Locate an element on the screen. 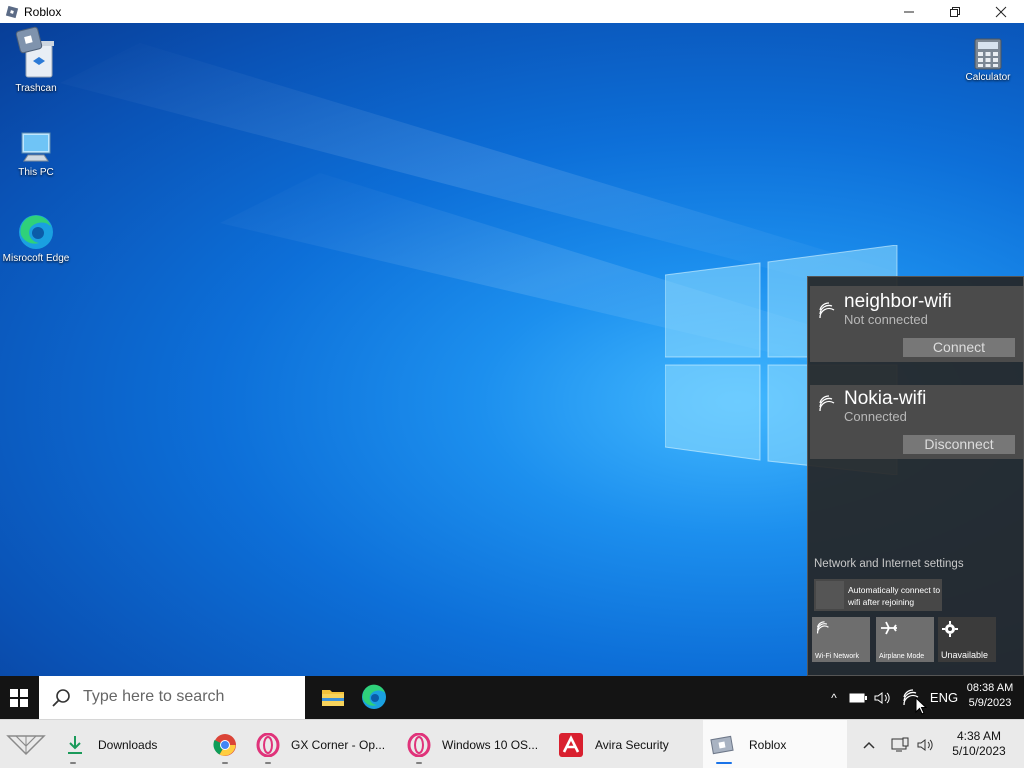 The image size is (1024, 768). tile-label: Wi-Fi Network is located at coordinates (837, 656).